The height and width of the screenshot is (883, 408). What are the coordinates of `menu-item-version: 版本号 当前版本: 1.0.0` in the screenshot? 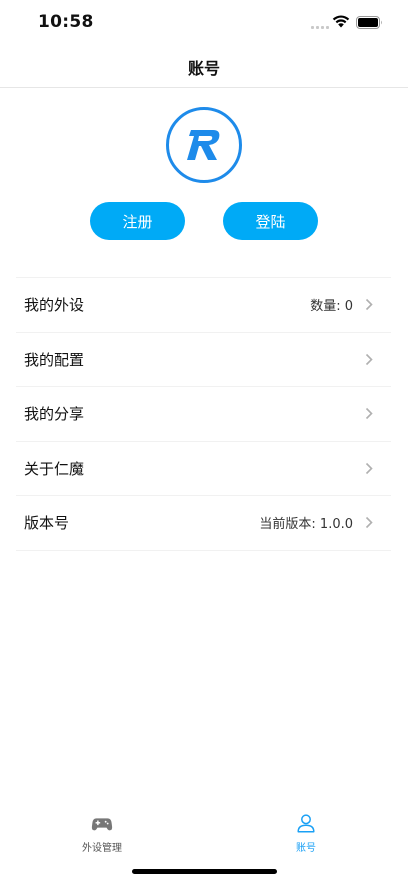 It's located at (203, 523).